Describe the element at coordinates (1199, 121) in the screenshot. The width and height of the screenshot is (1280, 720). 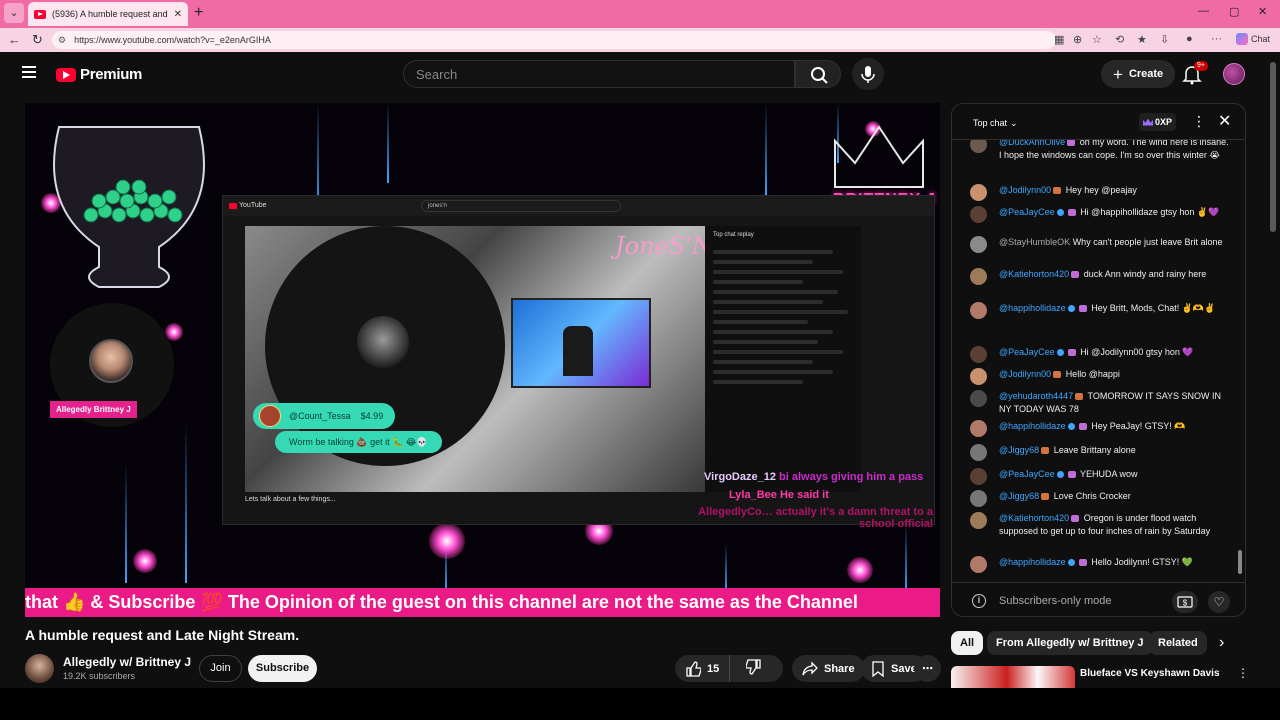
I see `chat-more-icon: ⋮` at that location.